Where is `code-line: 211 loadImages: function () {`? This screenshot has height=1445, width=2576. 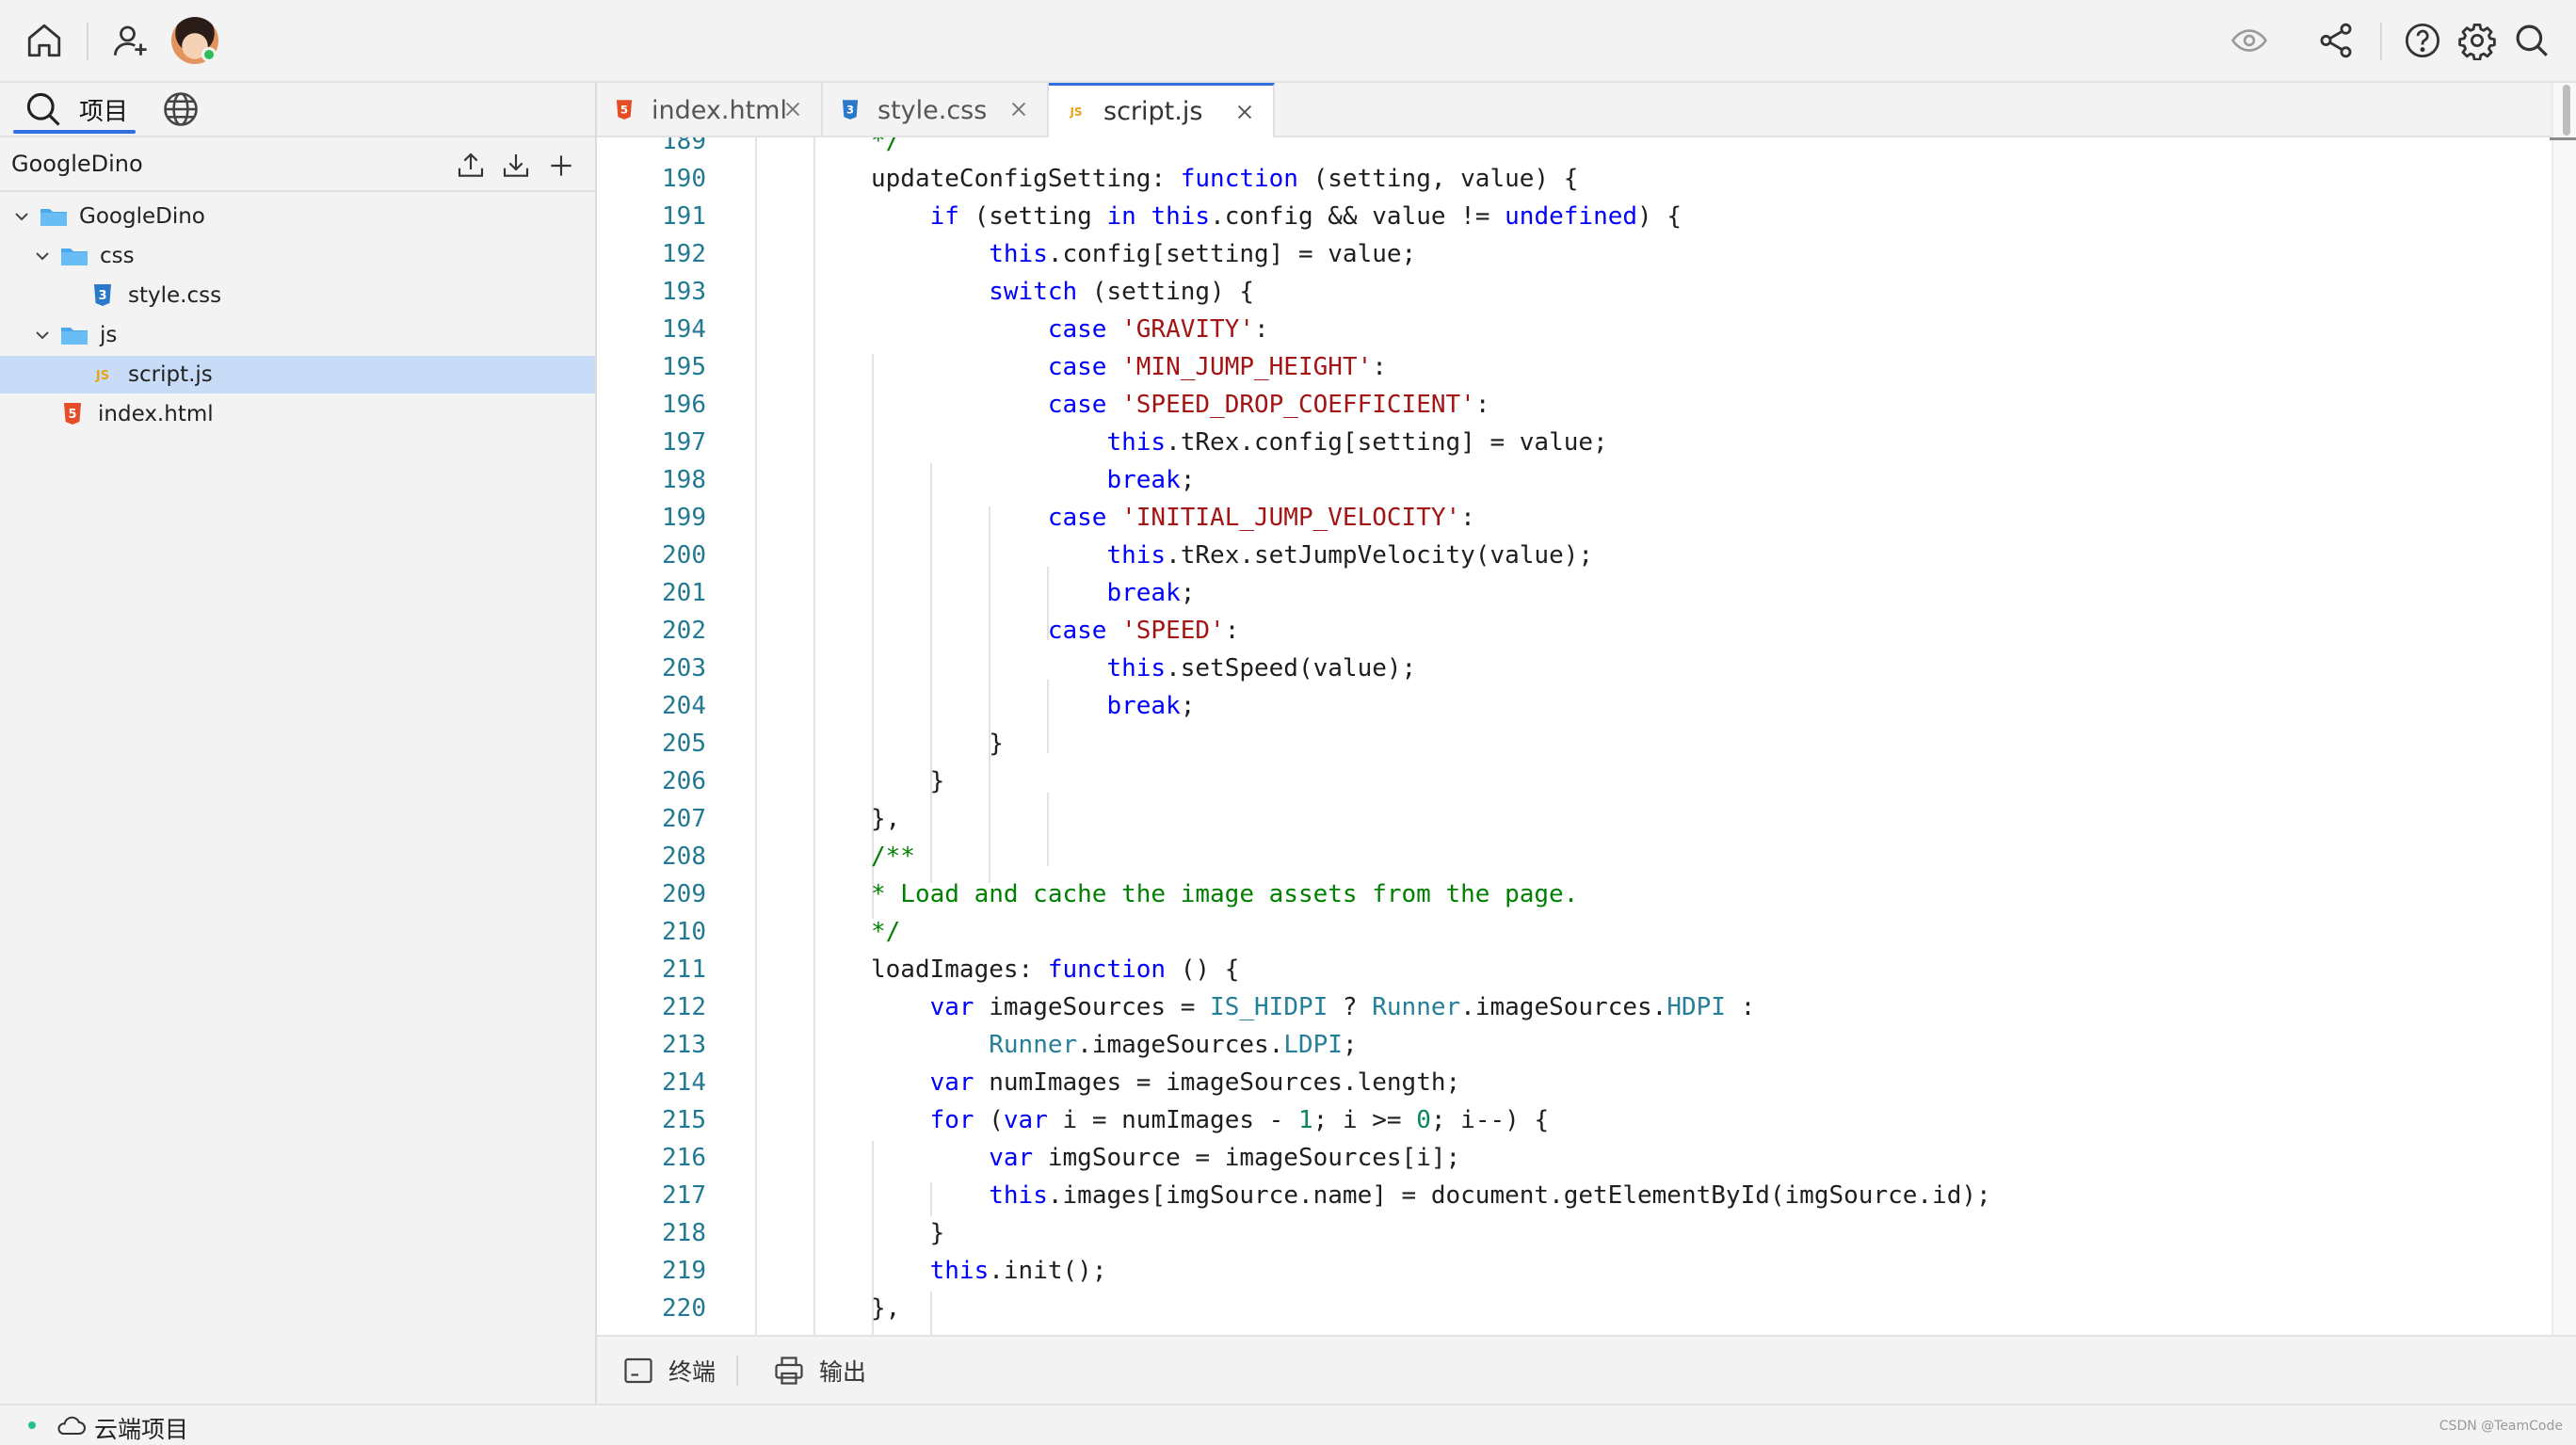
code-line: 211 loadImages: function () { is located at coordinates (1574, 970).